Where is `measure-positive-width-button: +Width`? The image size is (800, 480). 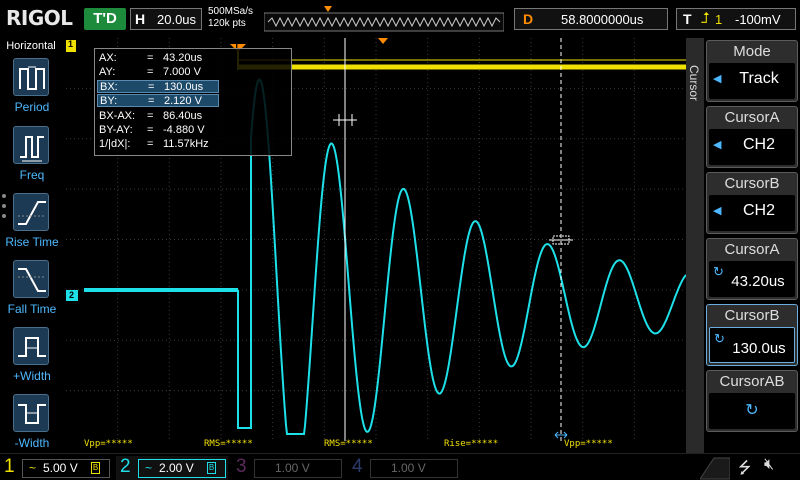 measure-positive-width-button: +Width is located at coordinates (33, 359).